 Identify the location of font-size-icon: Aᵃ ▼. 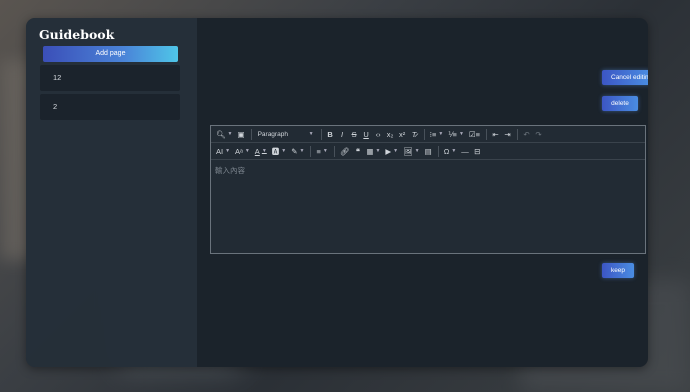
(242, 151).